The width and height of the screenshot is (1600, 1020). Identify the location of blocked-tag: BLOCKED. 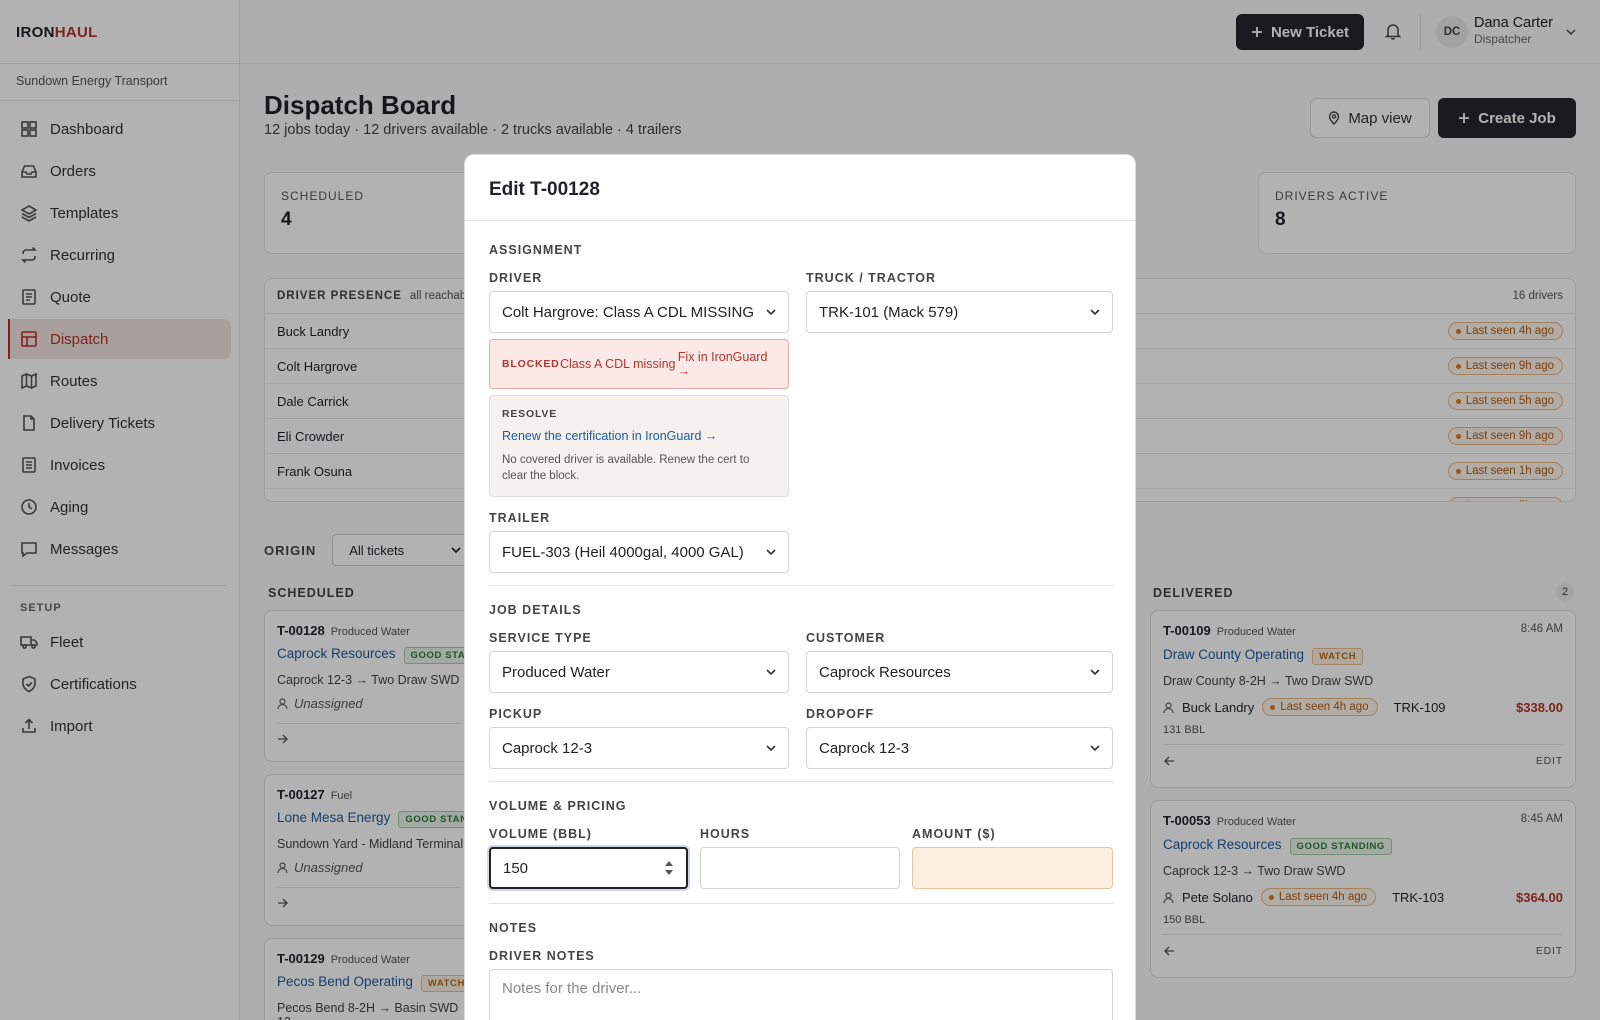
(531, 364).